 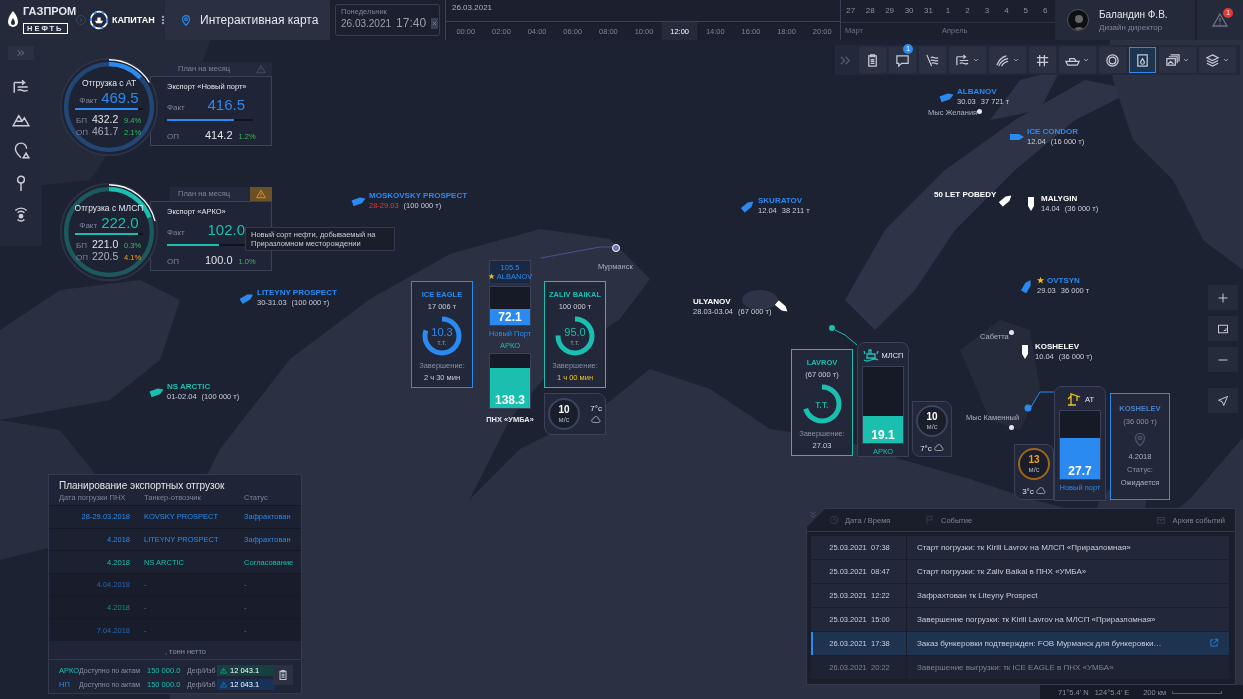 I want to click on calendar-day: 29, so click(x=889, y=11).